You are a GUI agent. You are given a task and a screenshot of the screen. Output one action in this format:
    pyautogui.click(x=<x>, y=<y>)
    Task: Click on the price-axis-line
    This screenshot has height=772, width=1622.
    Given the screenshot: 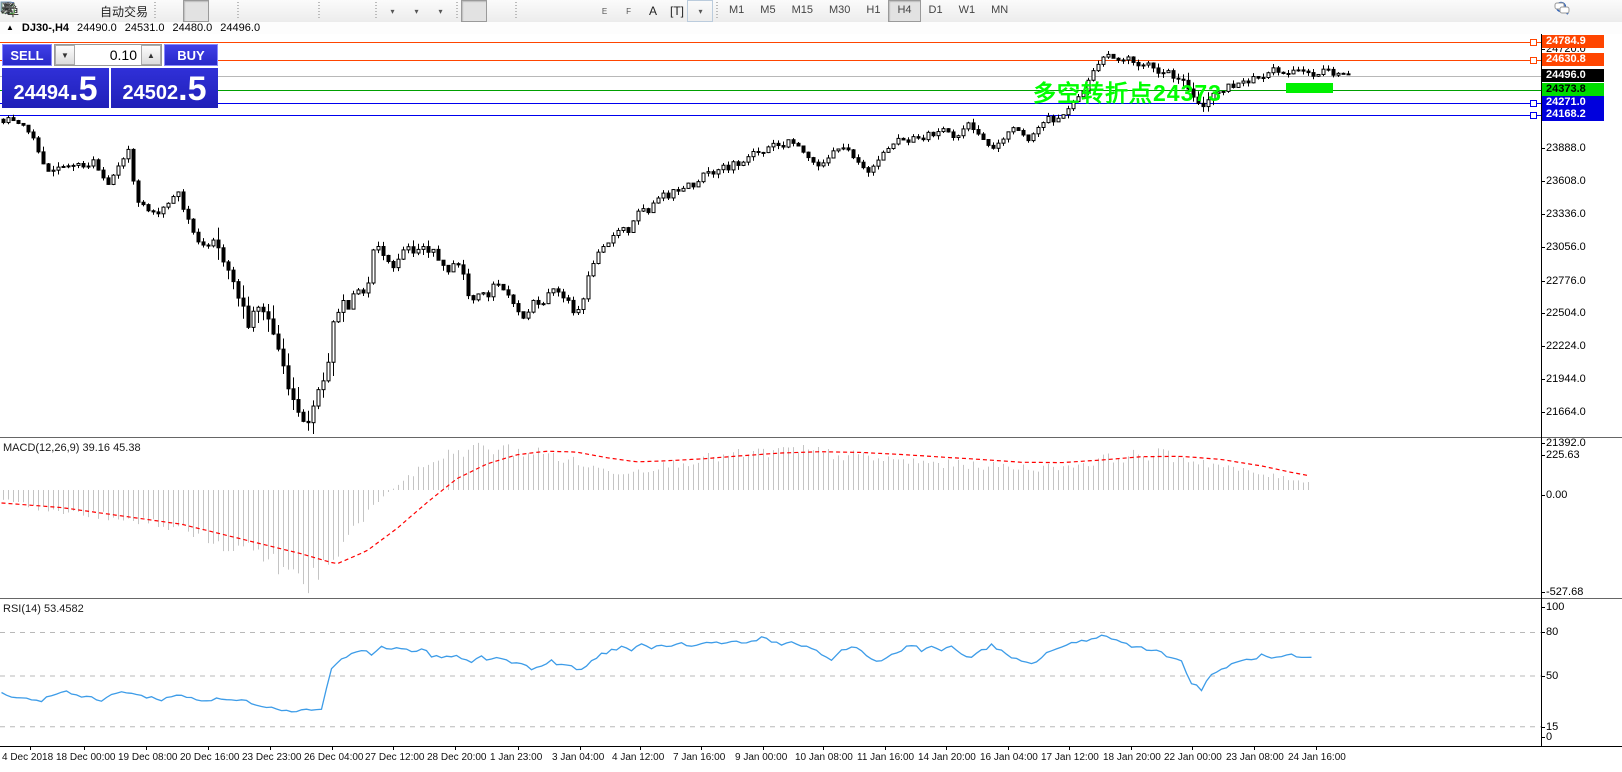 What is the action you would take?
    pyautogui.click(x=1541, y=390)
    